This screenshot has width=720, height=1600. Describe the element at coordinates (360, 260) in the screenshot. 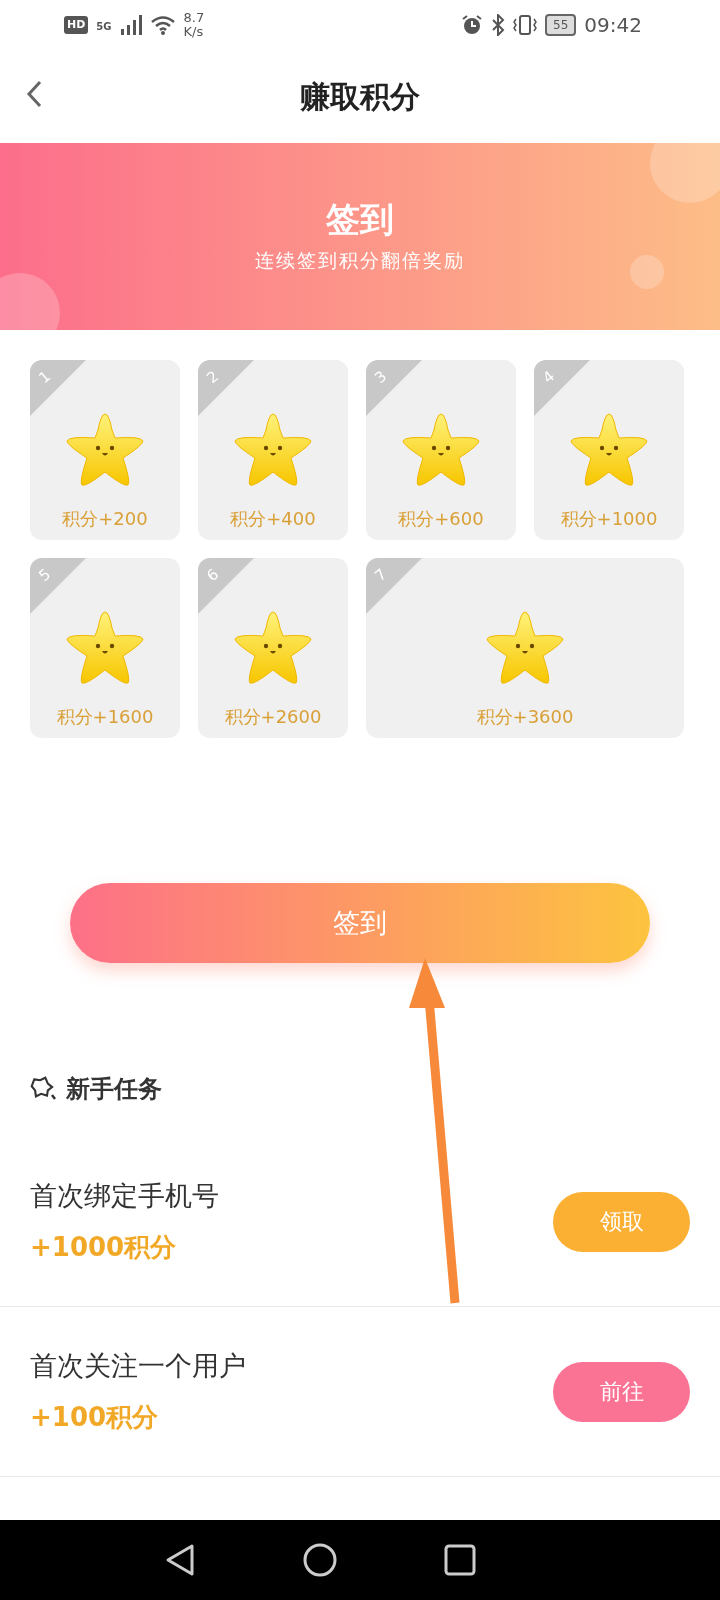

I see `banner-subtitle: 连续签到积分翻倍奖励` at that location.